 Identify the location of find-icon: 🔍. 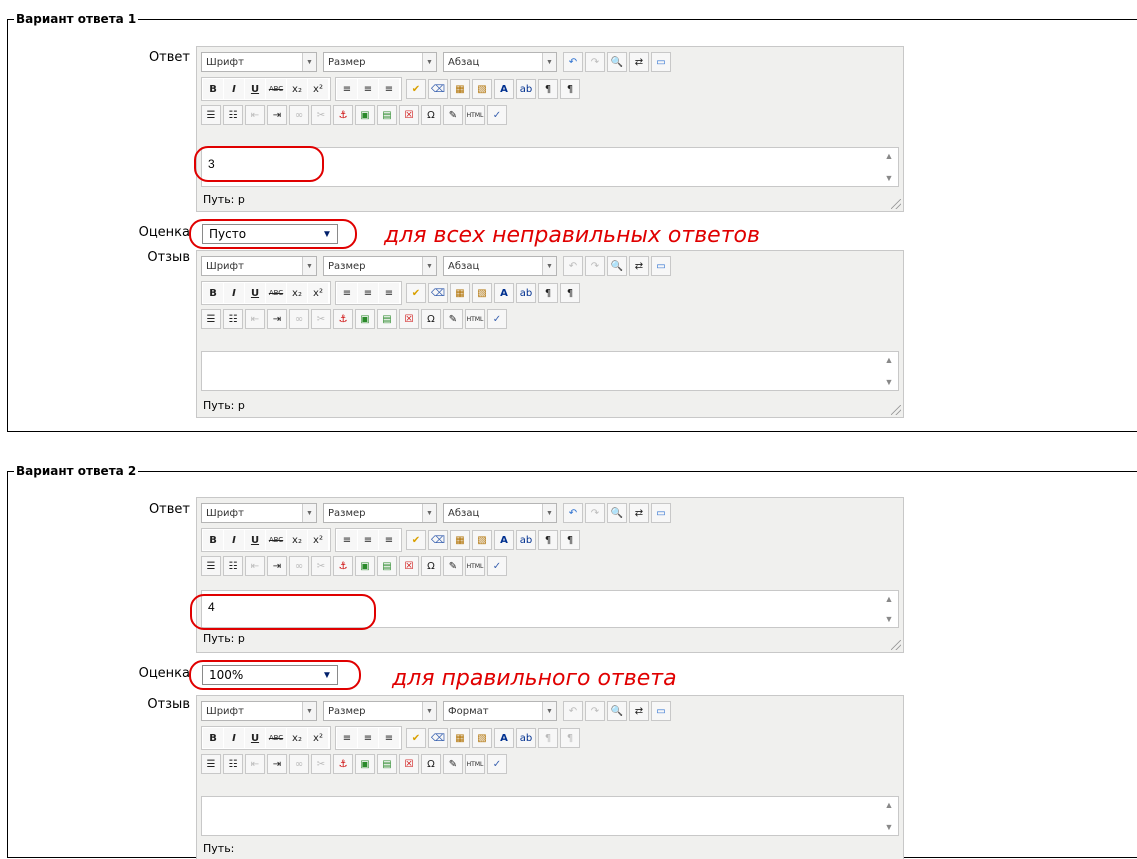
(617, 513).